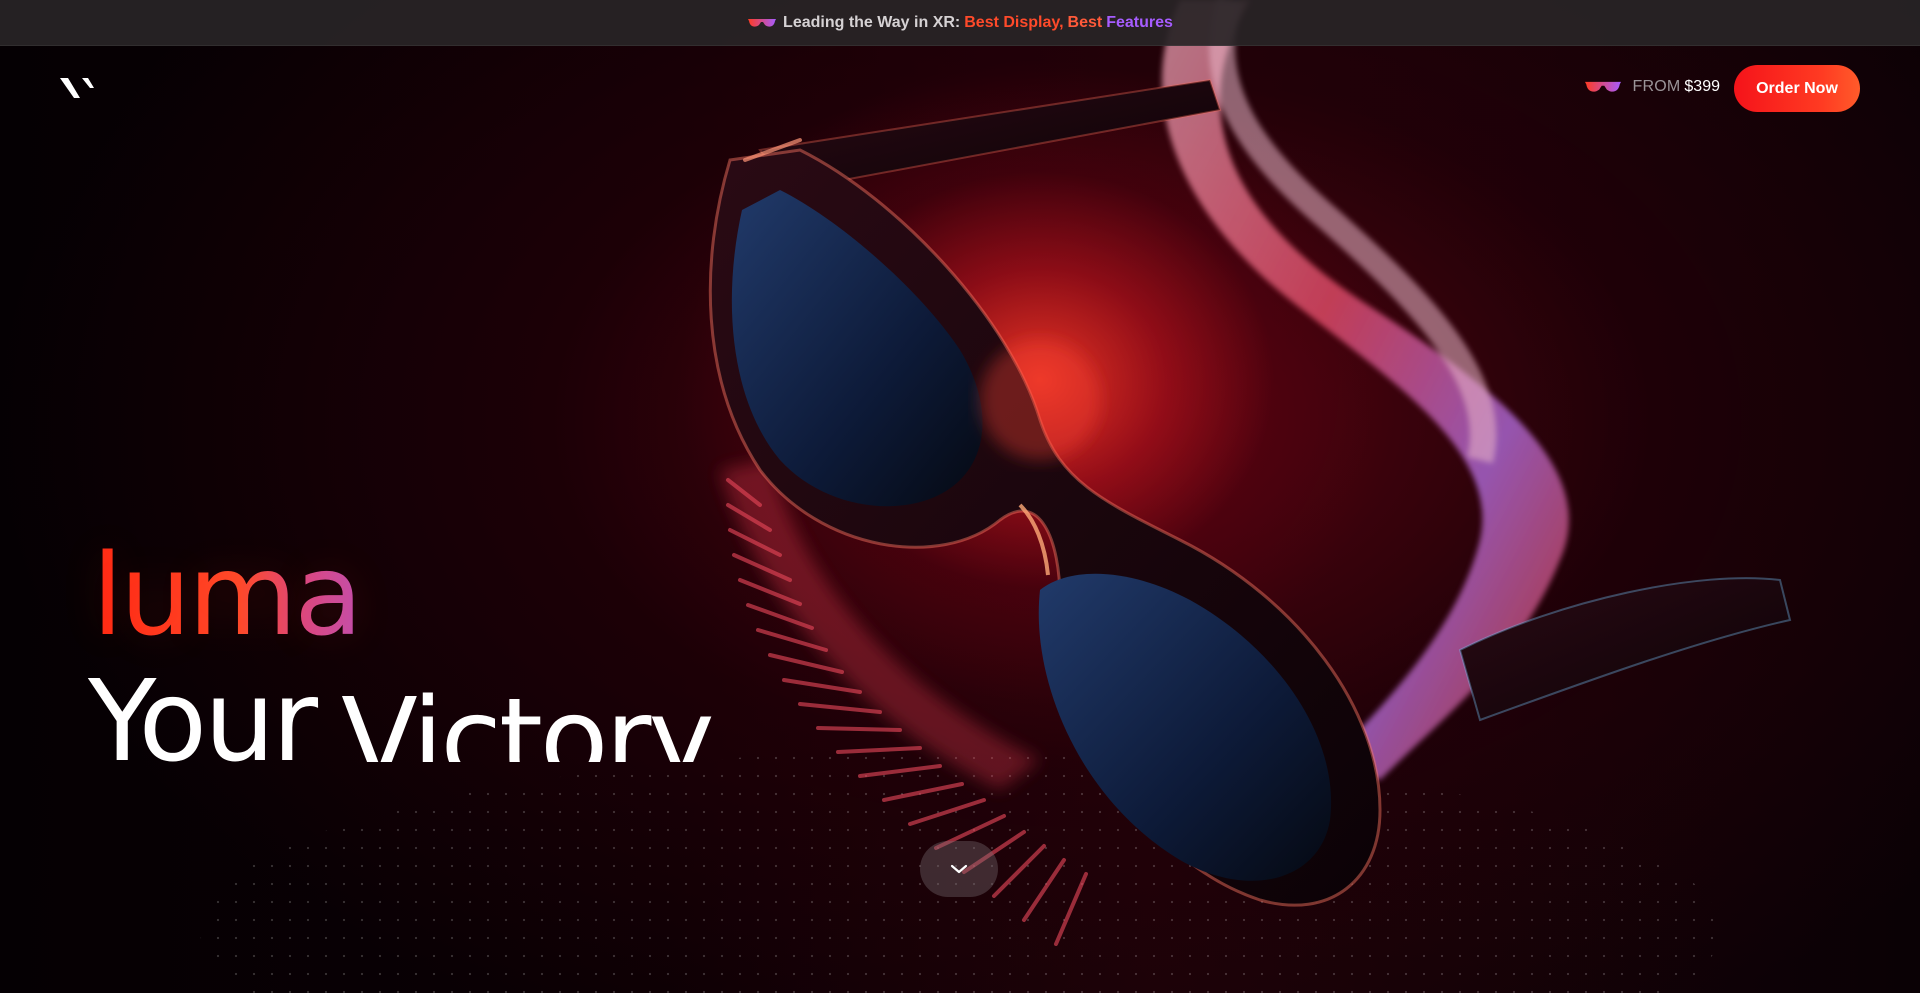  What do you see at coordinates (1139, 22) in the screenshot?
I see `announcement-highlight-features: Features` at bounding box center [1139, 22].